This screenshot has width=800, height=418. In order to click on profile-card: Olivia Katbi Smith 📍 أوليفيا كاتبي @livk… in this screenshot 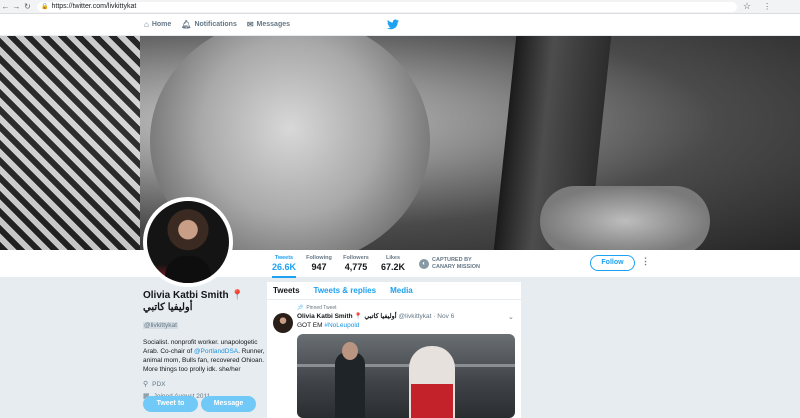, I will do `click(205, 345)`.